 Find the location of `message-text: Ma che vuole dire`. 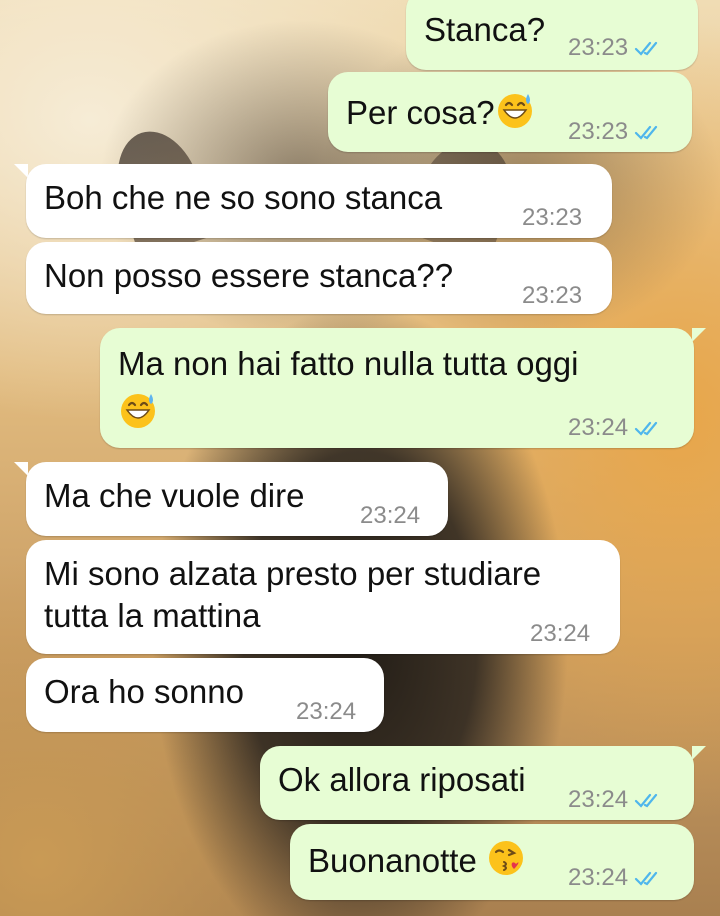

message-text: Ma che vuole dire is located at coordinates (174, 495).